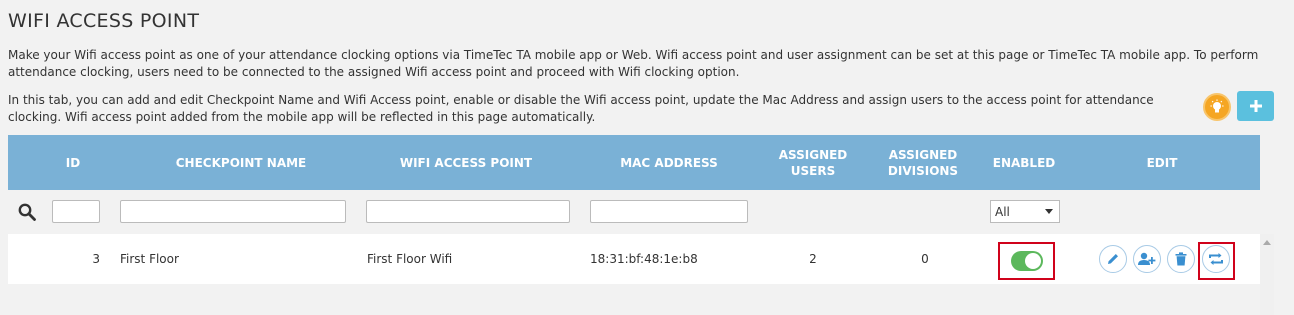 This screenshot has height=315, width=1294. I want to click on cell-assigned-users: 2, so click(813, 259).